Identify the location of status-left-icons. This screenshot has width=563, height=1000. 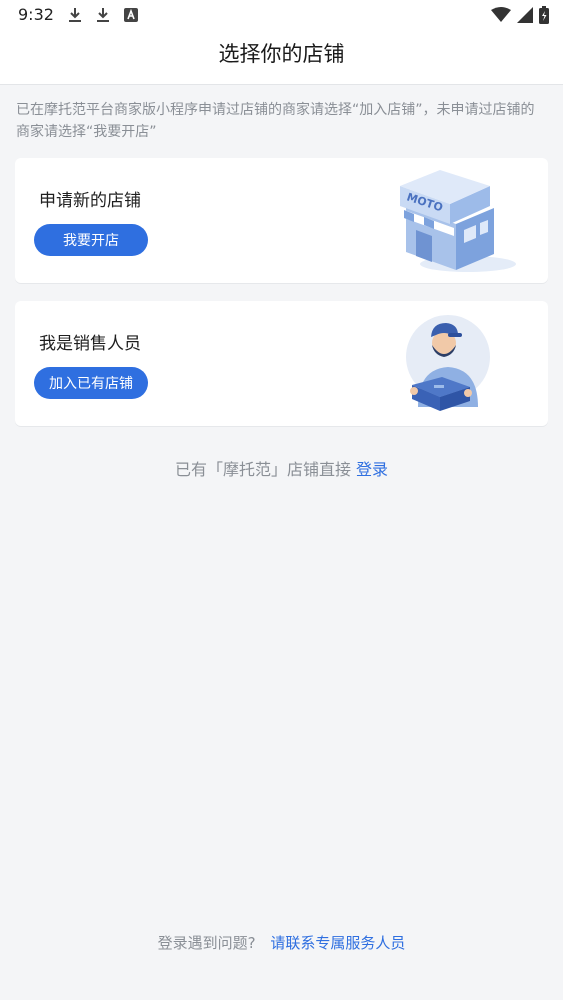
(103, 15).